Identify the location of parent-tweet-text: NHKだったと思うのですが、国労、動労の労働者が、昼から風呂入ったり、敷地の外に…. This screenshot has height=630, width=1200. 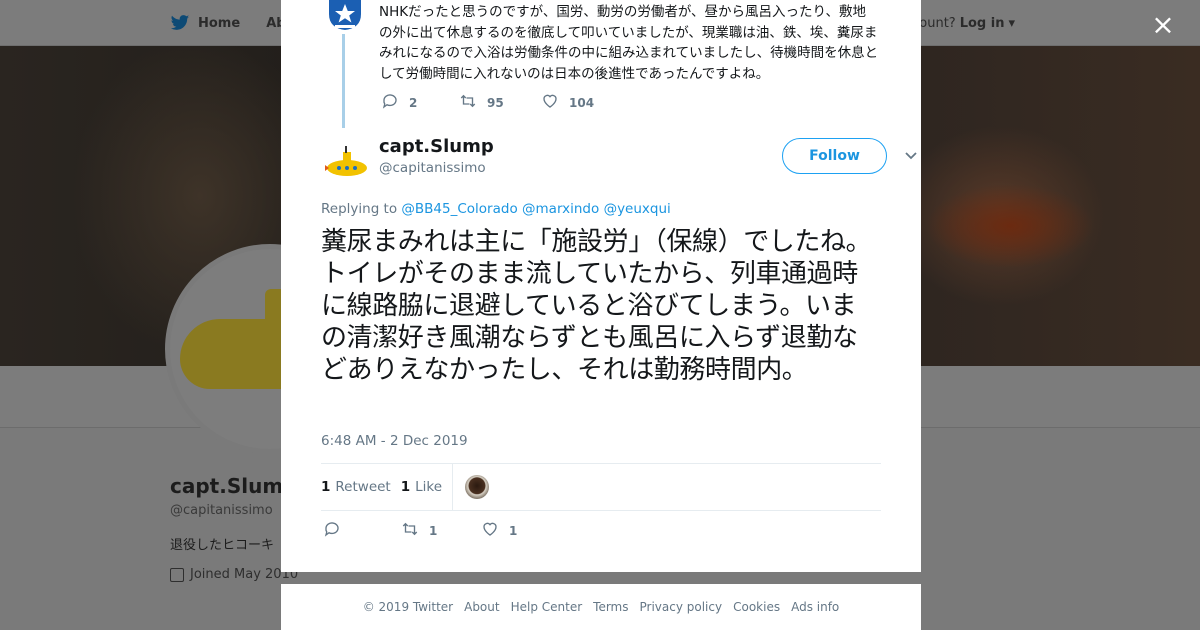
(629, 43).